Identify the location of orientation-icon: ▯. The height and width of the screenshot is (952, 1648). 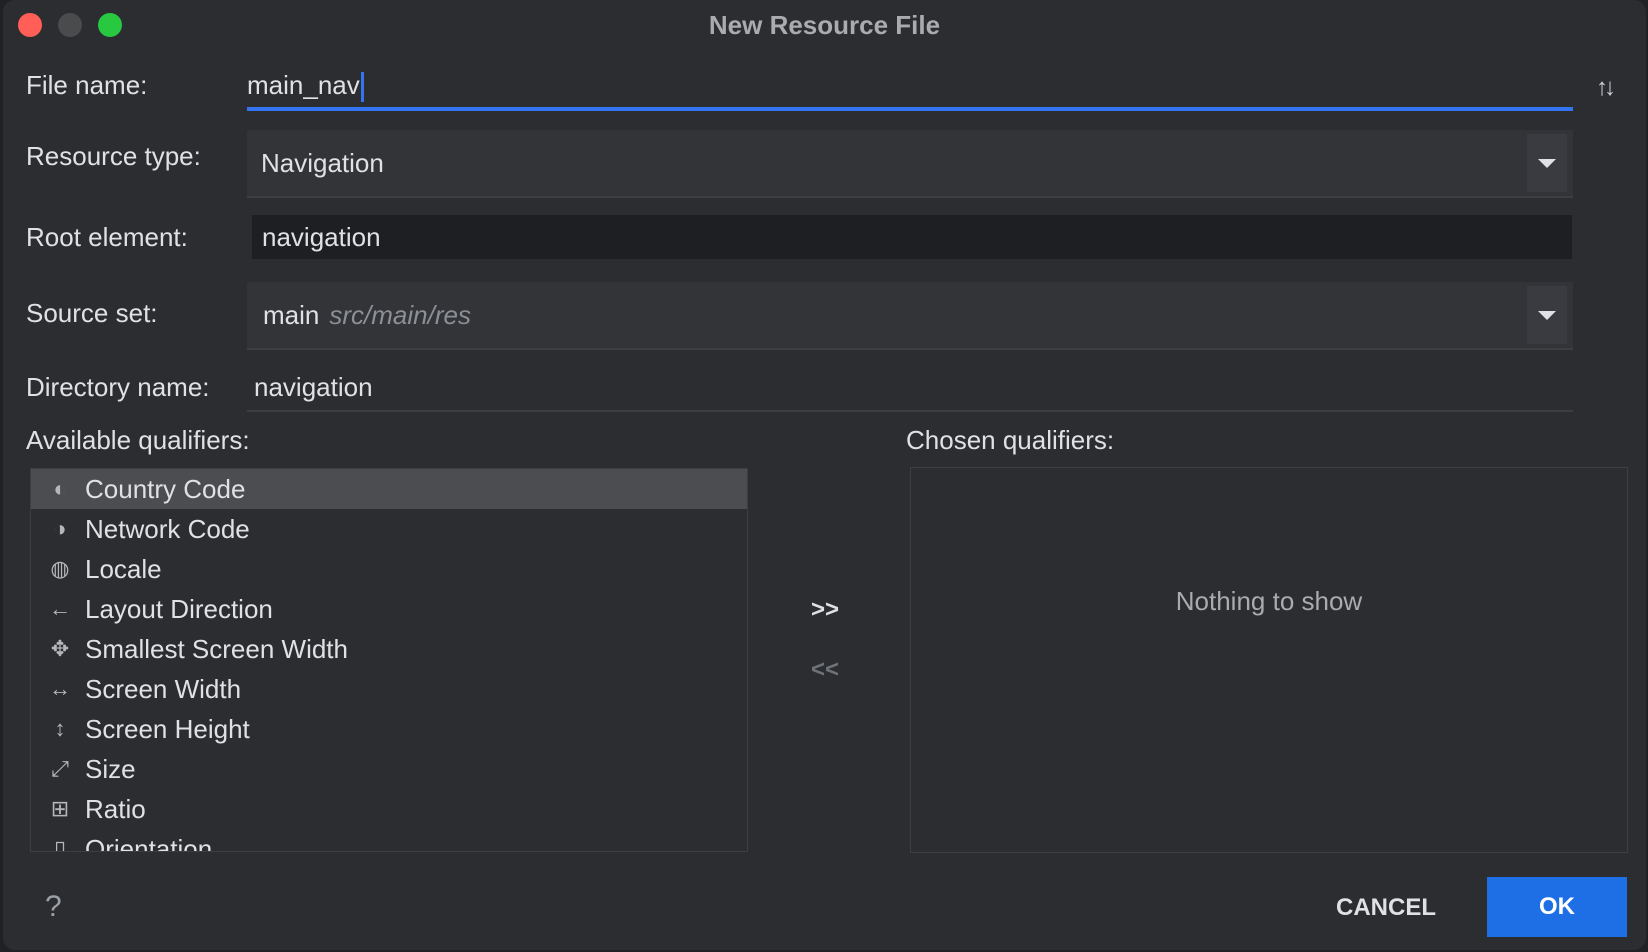
(60, 844).